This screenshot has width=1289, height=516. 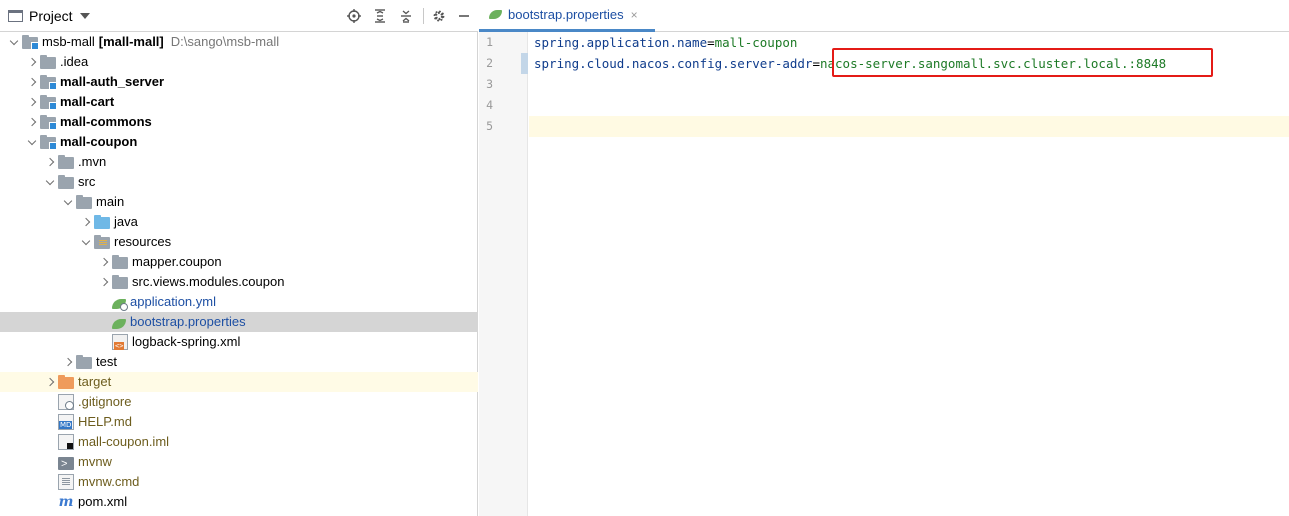 What do you see at coordinates (239, 442) in the screenshot?
I see `tree-item: mall-coupon.iml` at bounding box center [239, 442].